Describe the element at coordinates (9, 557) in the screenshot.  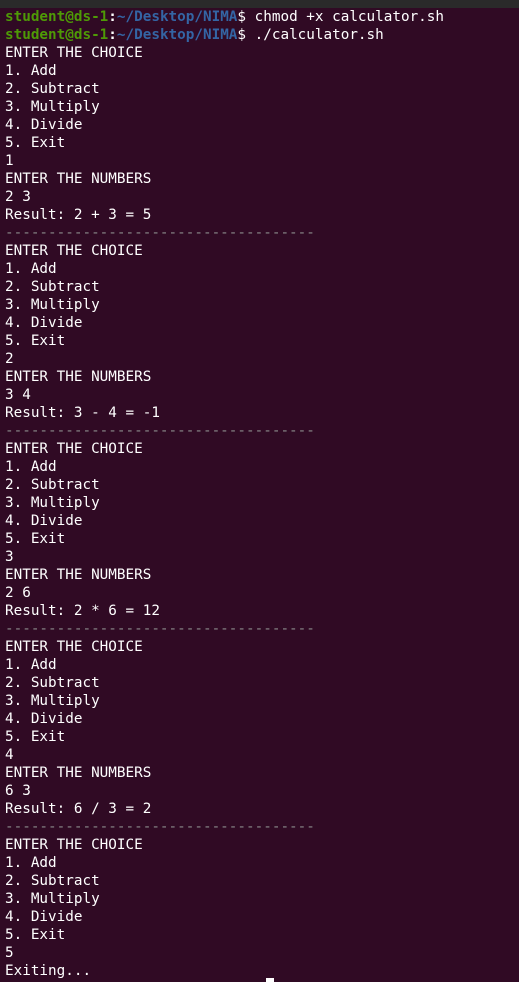
I see `output-line: 3` at that location.